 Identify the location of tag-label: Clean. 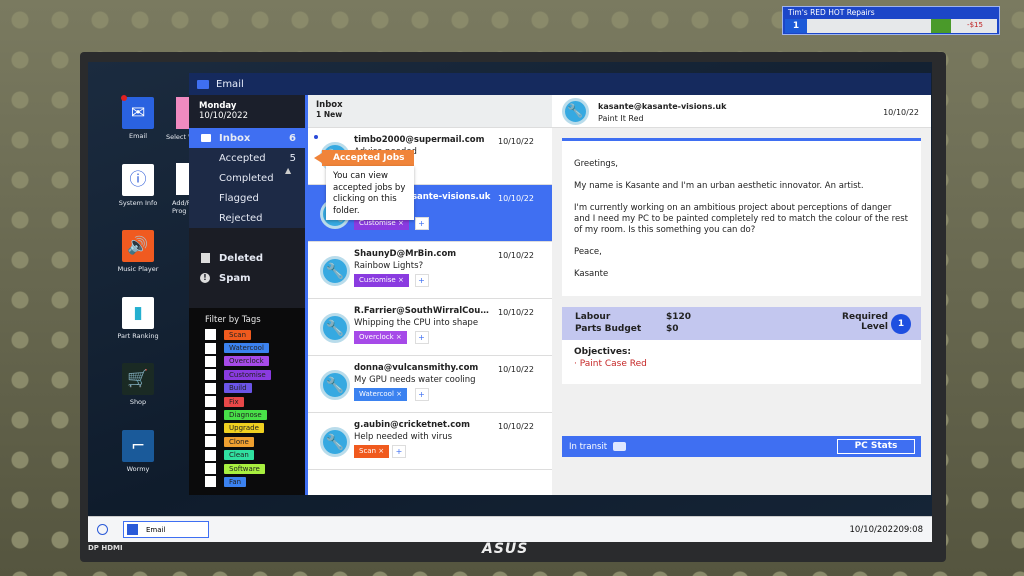
(239, 455).